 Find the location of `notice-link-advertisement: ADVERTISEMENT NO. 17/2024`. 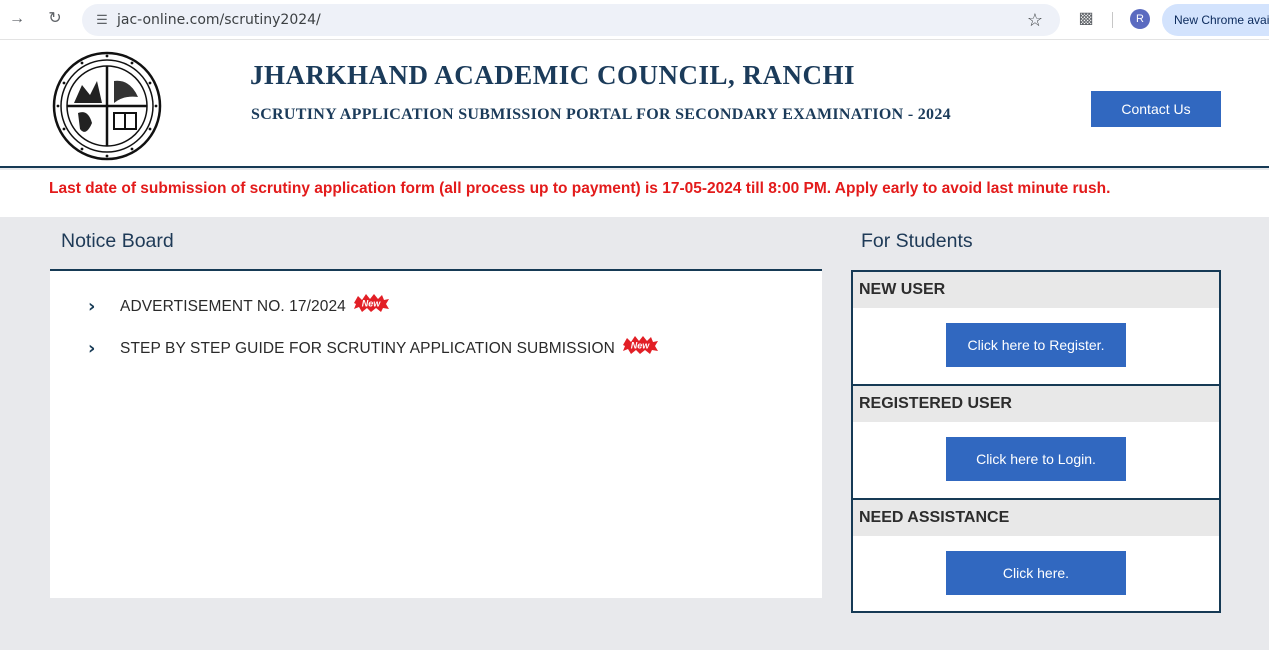

notice-link-advertisement: ADVERTISEMENT NO. 17/2024 is located at coordinates (233, 307).